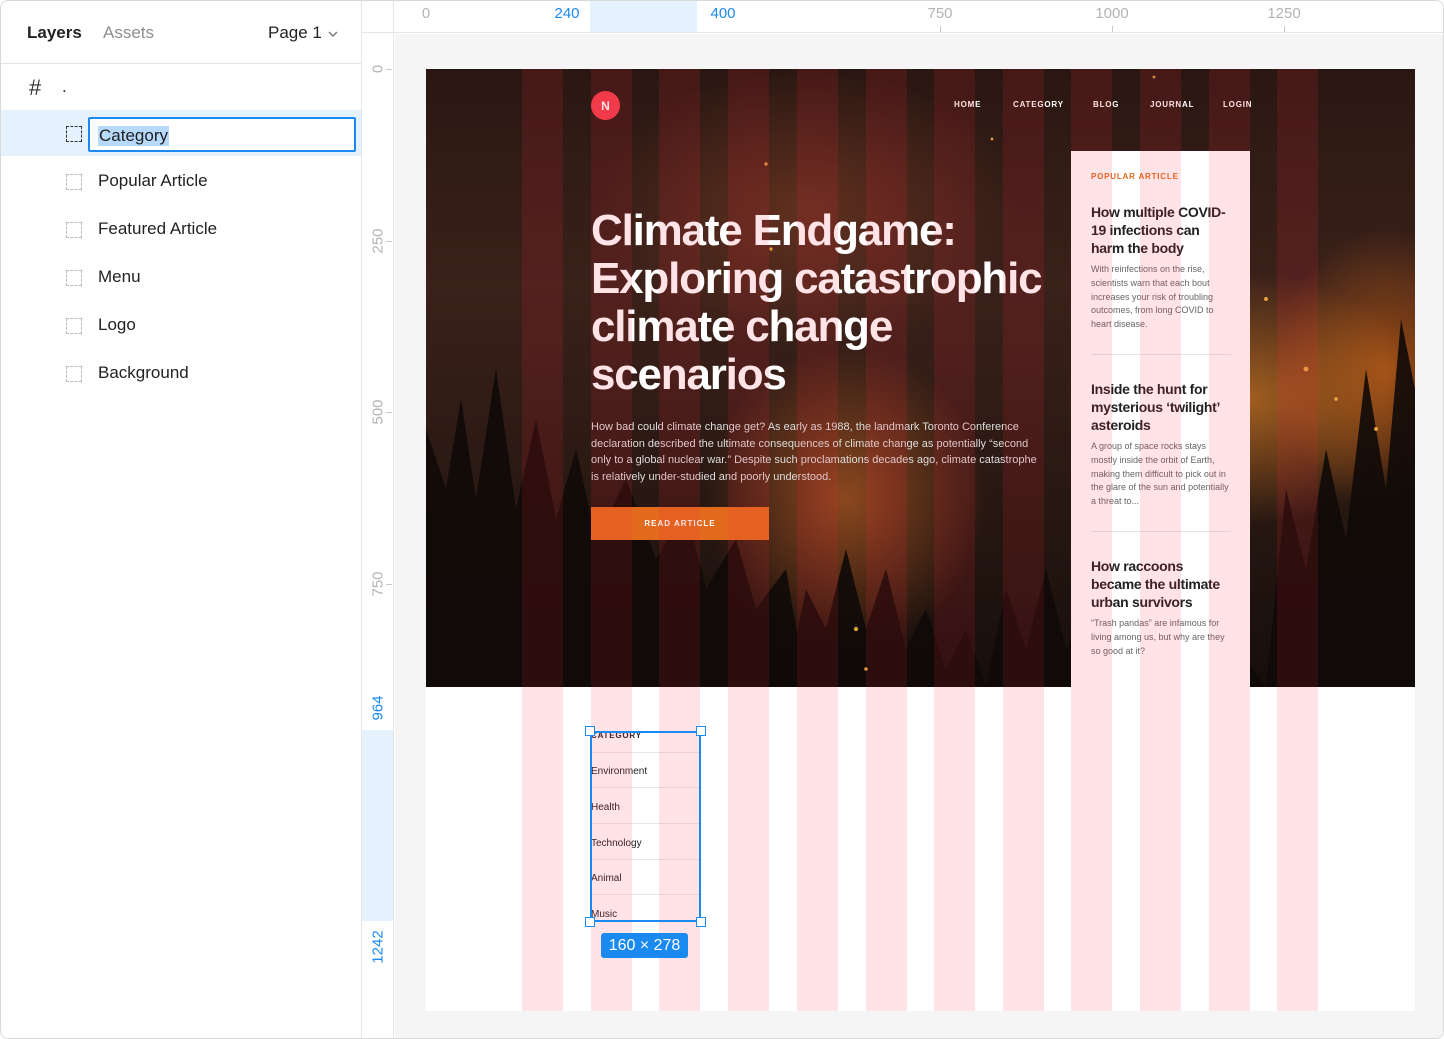  What do you see at coordinates (378, 947) in the screenshot?
I see `ruler-label-selection-end: 1242` at bounding box center [378, 947].